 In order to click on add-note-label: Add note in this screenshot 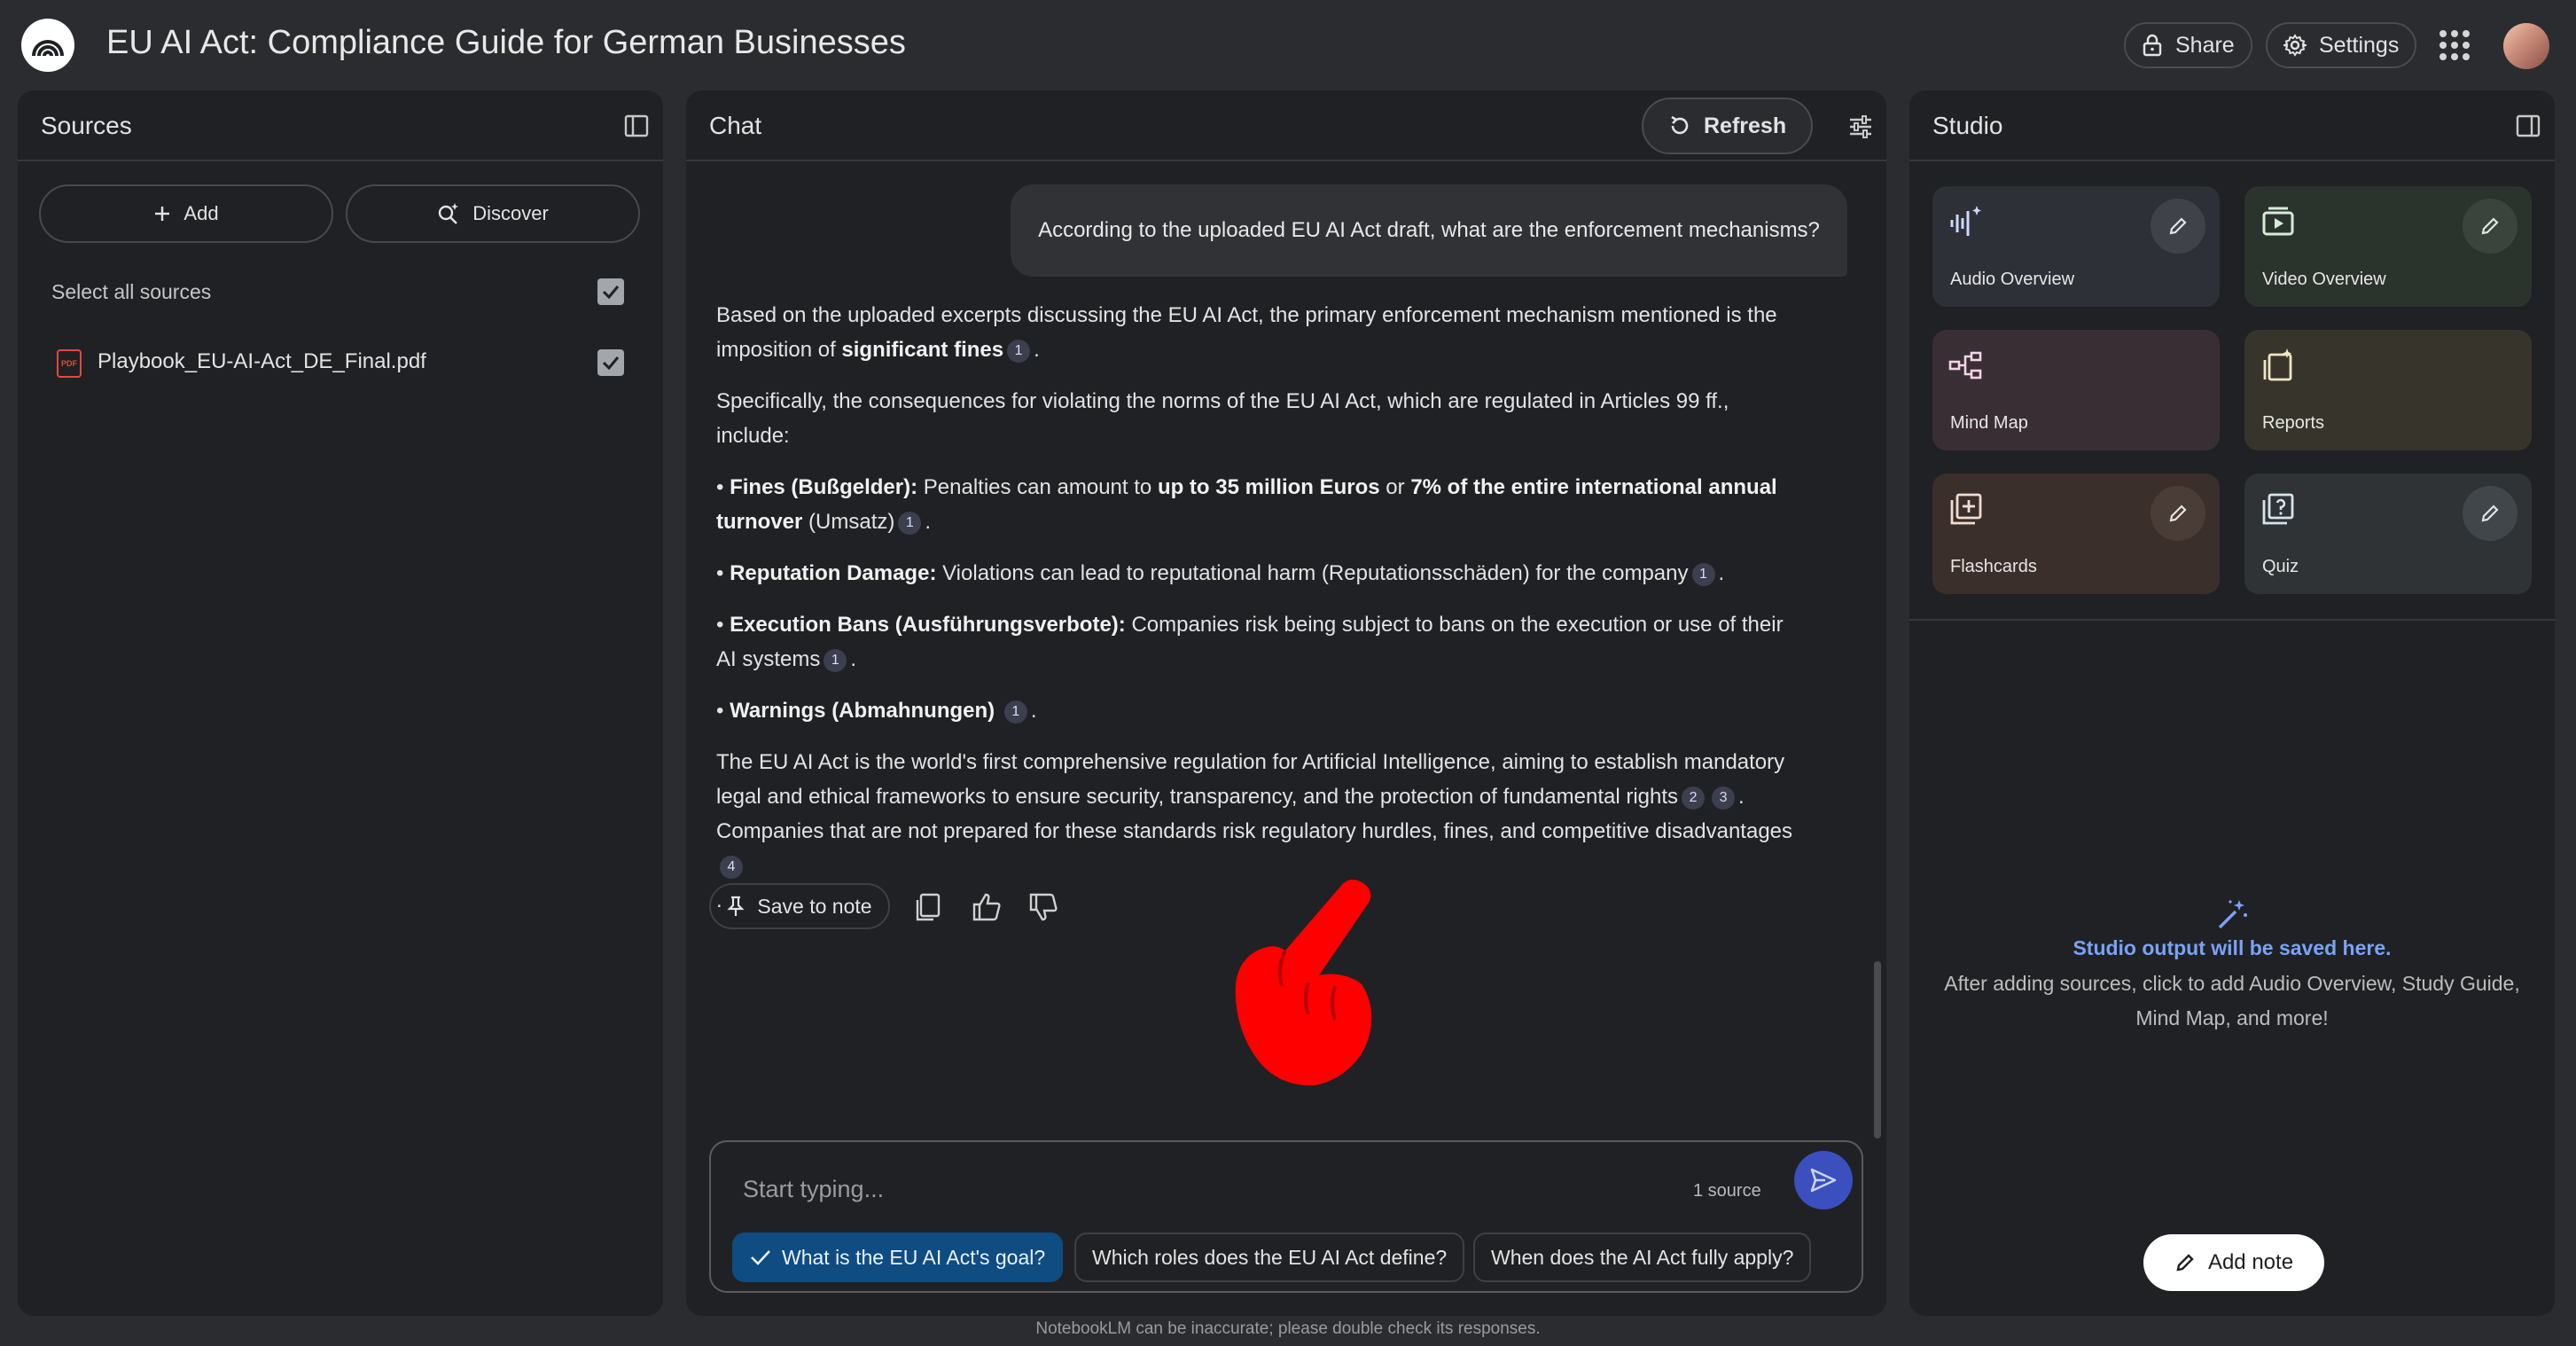, I will do `click(2250, 1262)`.